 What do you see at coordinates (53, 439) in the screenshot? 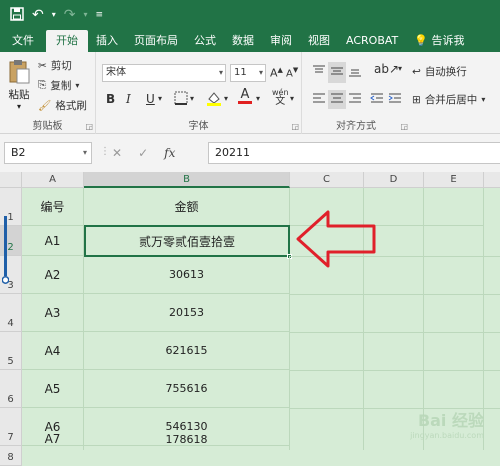
I see `cell-a8: A7` at bounding box center [53, 439].